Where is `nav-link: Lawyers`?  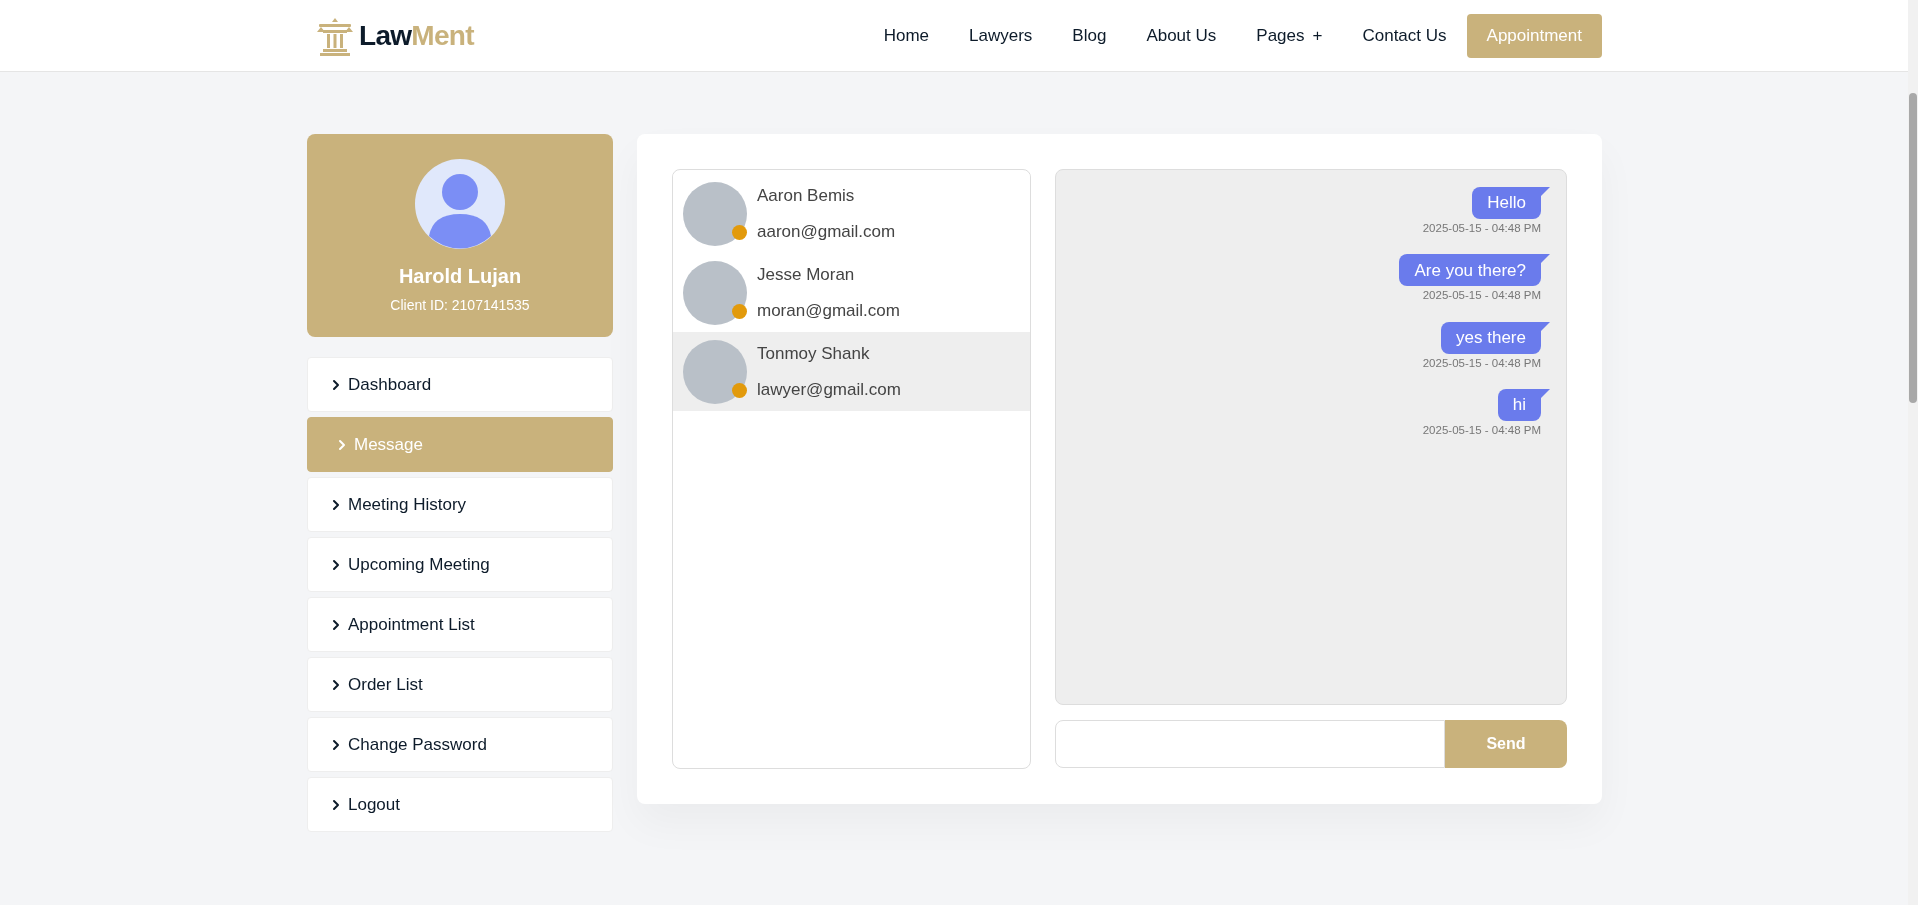 nav-link: Lawyers is located at coordinates (1001, 35).